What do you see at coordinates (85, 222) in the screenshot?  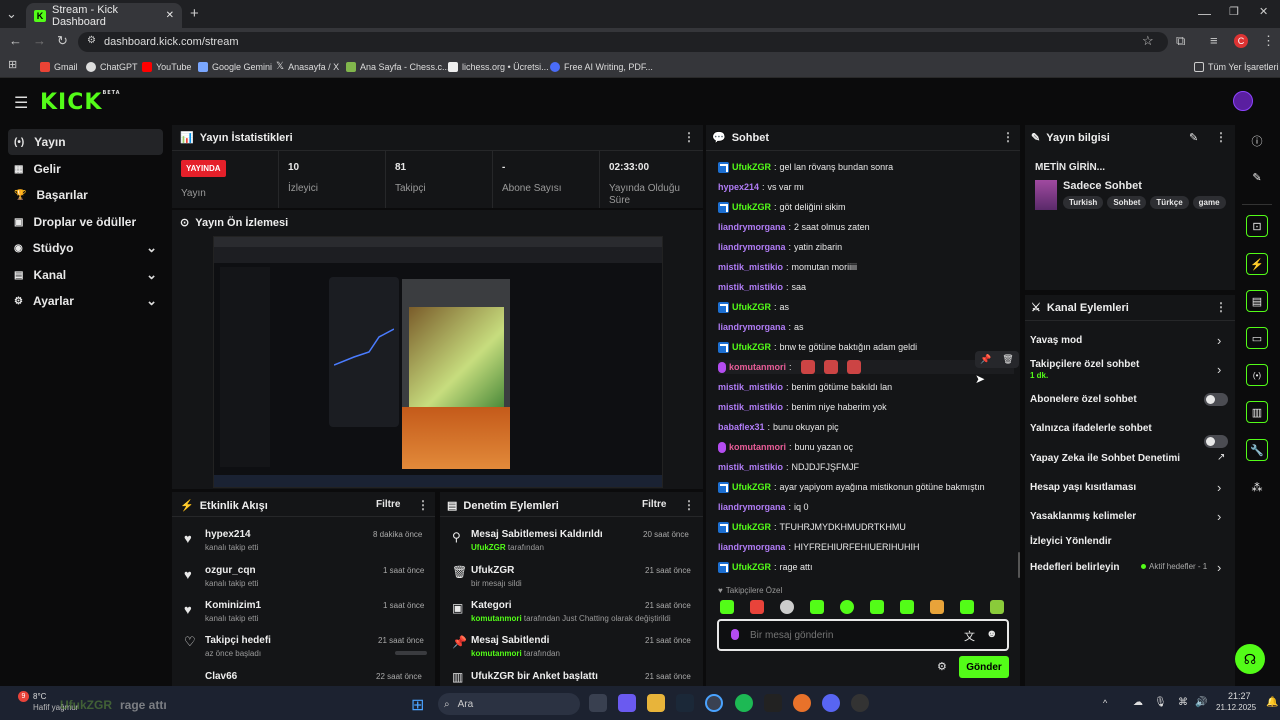 I see `nav-droplar: ▣ Droplar ve ödüller` at bounding box center [85, 222].